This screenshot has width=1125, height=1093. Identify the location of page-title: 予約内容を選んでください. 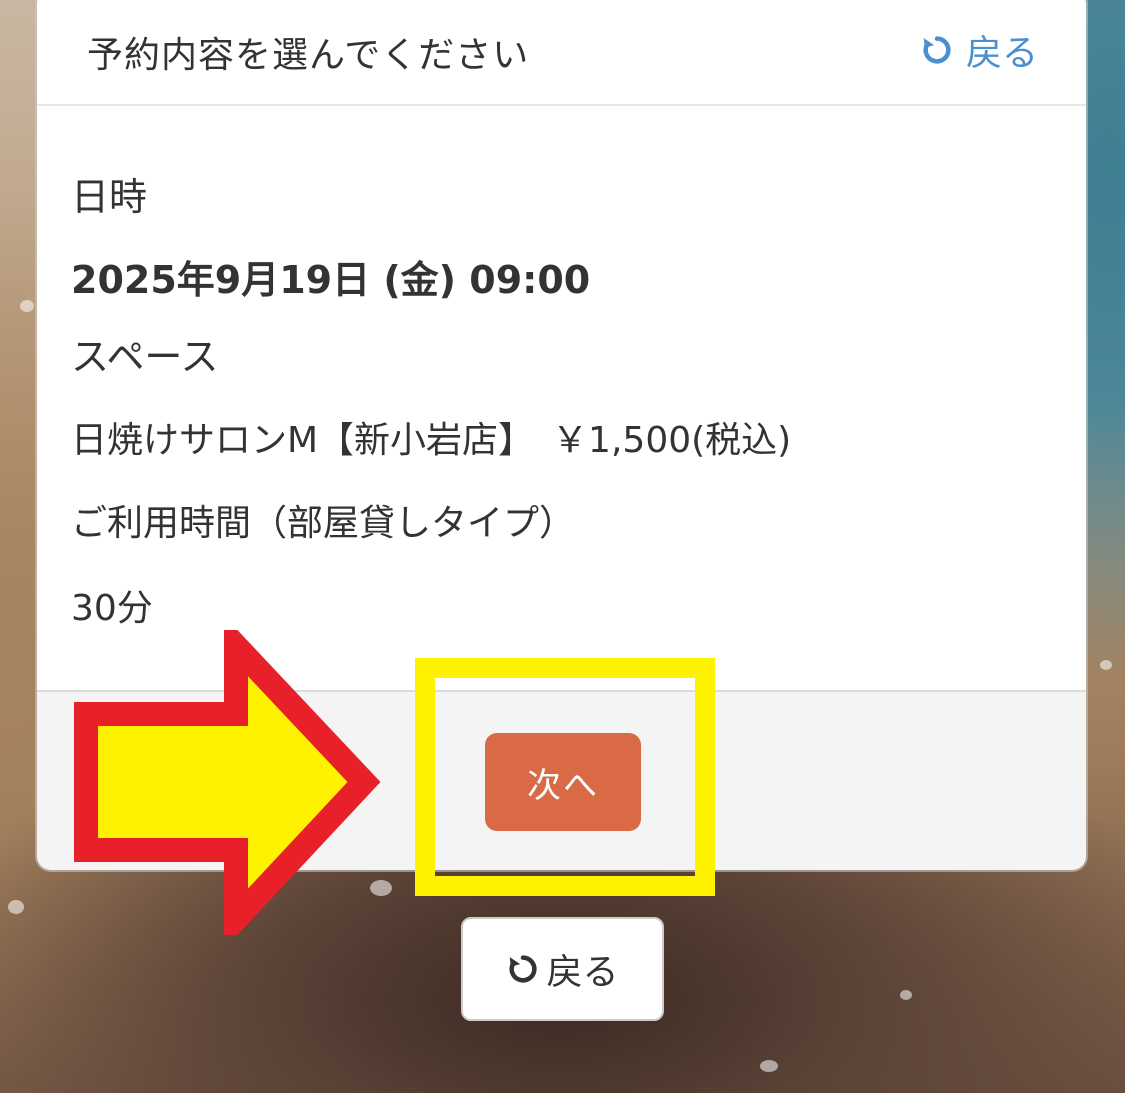
(308, 55).